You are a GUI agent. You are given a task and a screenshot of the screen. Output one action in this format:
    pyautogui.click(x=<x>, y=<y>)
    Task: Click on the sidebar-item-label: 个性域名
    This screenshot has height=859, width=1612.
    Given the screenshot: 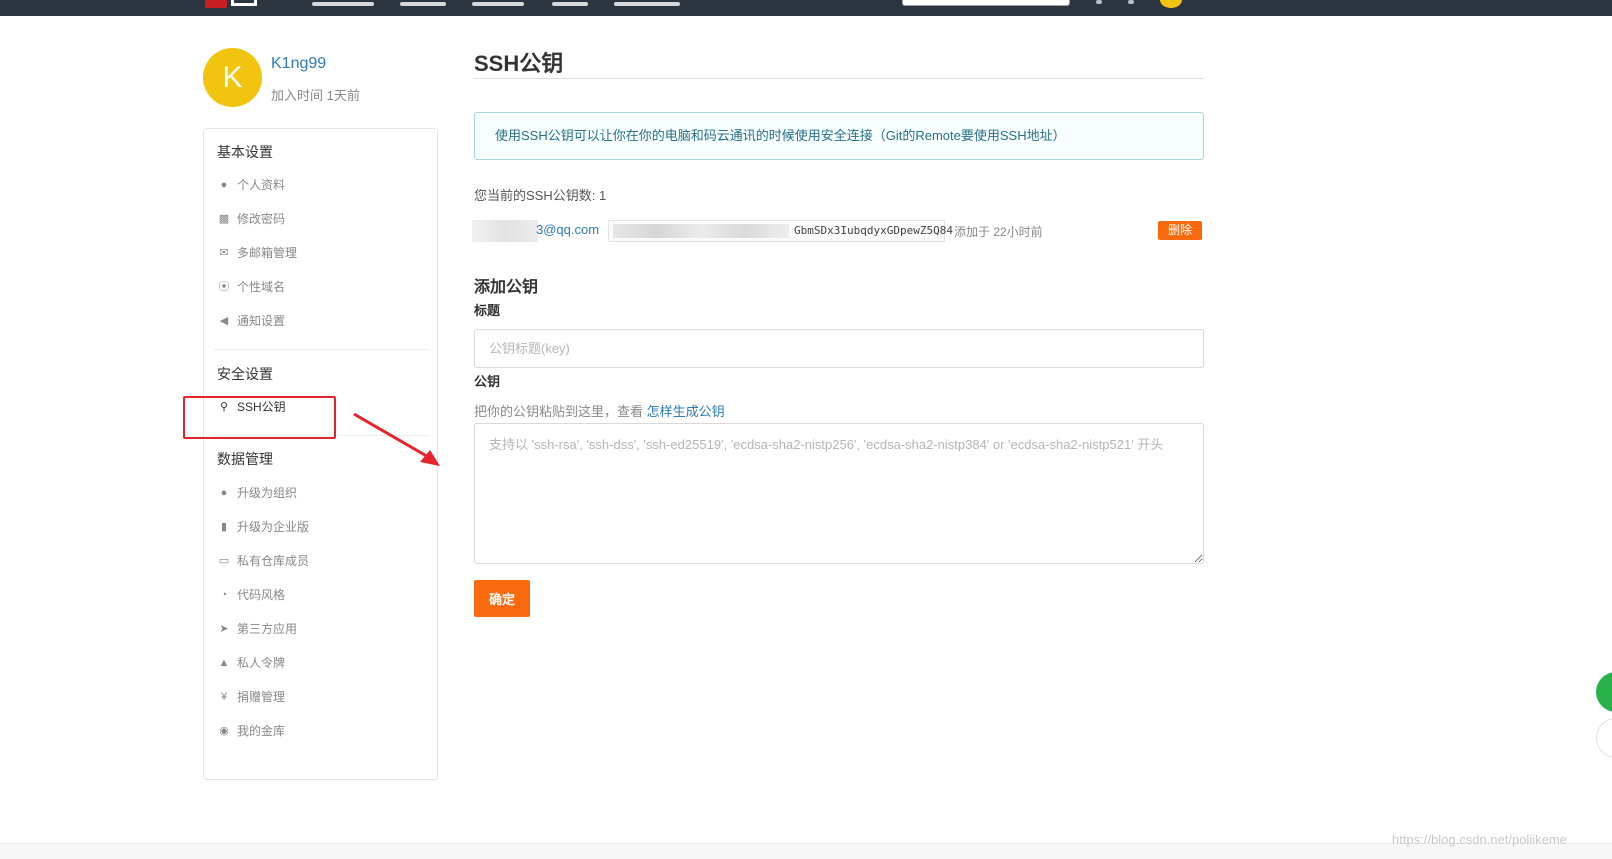 What is the action you would take?
    pyautogui.click(x=261, y=287)
    